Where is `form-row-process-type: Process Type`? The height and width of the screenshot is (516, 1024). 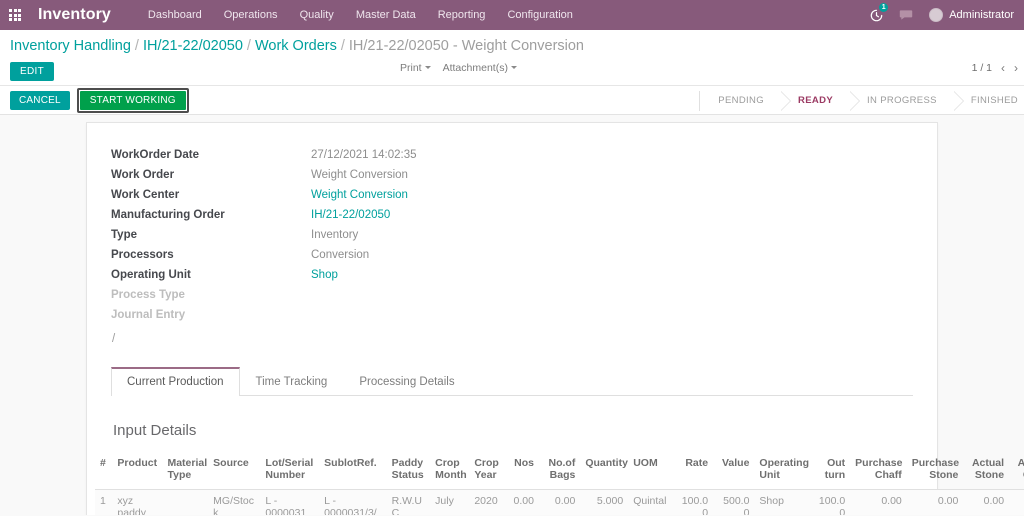 form-row-process-type: Process Type is located at coordinates (264, 295).